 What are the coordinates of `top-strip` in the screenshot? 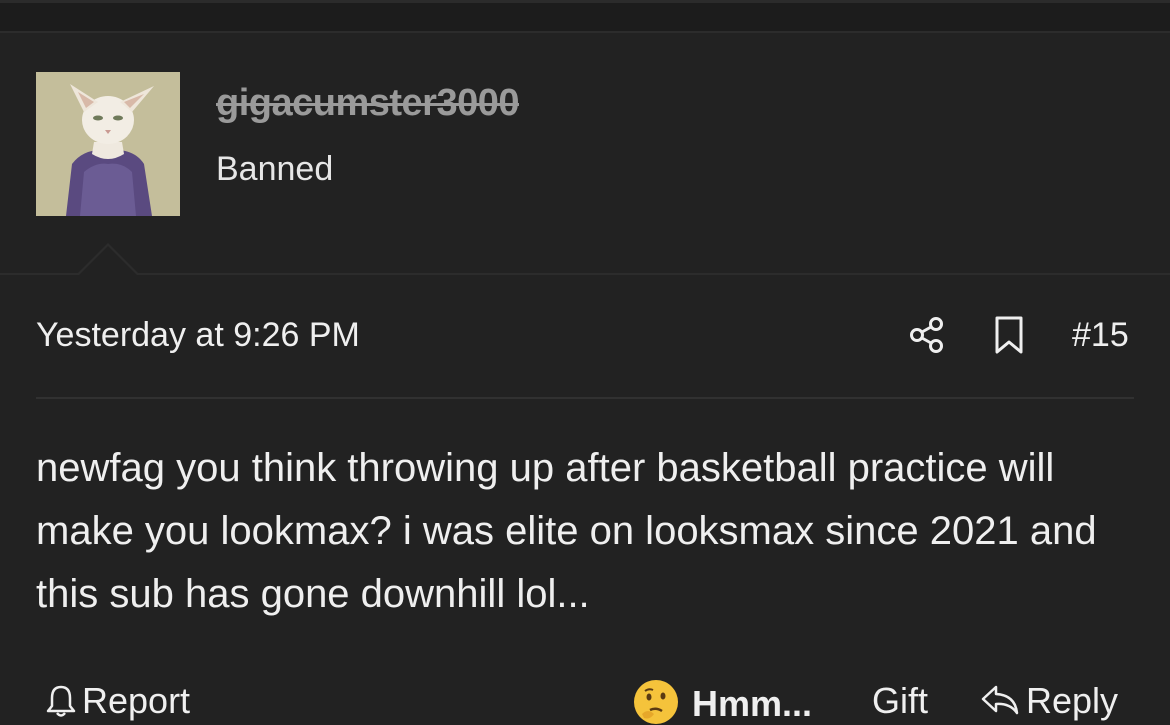 It's located at (585, 16).